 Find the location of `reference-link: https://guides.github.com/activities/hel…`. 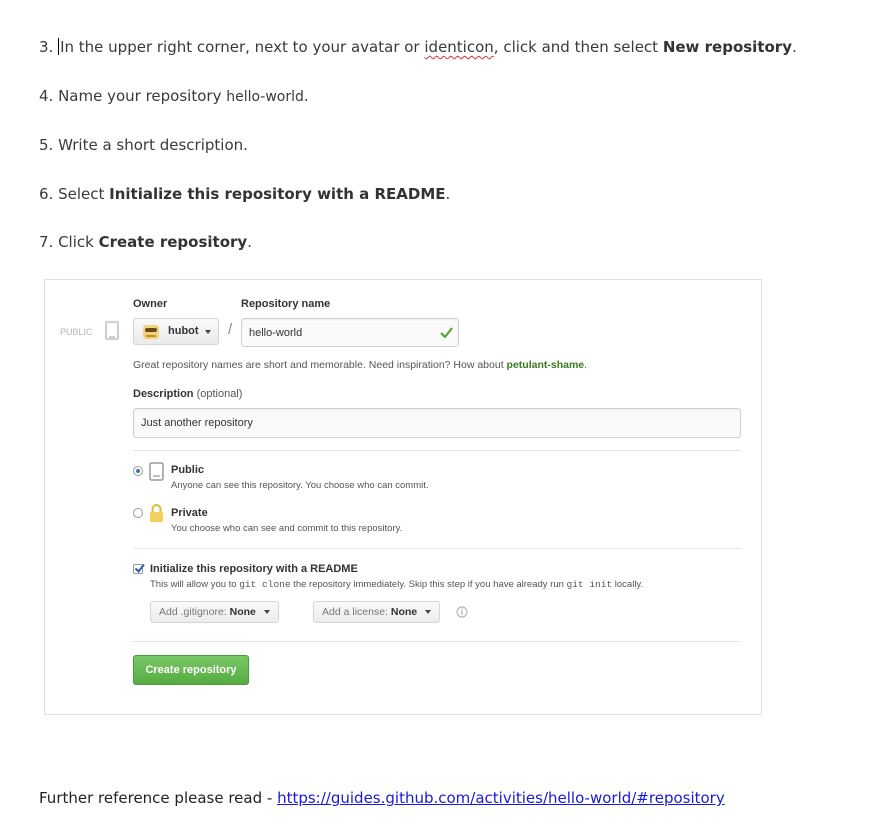

reference-link: https://guides.github.com/activities/hel… is located at coordinates (501, 798).